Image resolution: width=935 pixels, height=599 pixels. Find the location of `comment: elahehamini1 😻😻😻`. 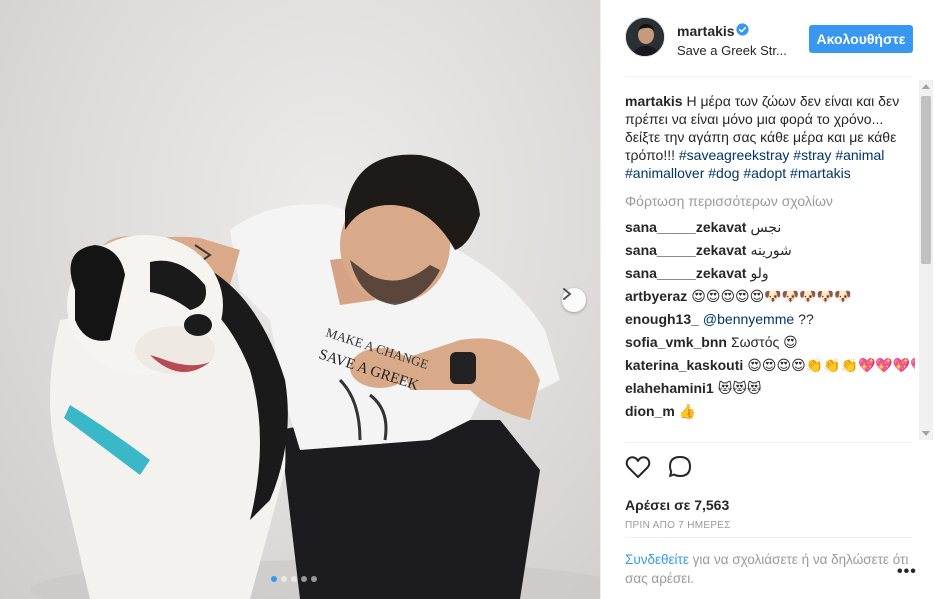

comment: elahehamini1 😻😻😻 is located at coordinates (770, 388).